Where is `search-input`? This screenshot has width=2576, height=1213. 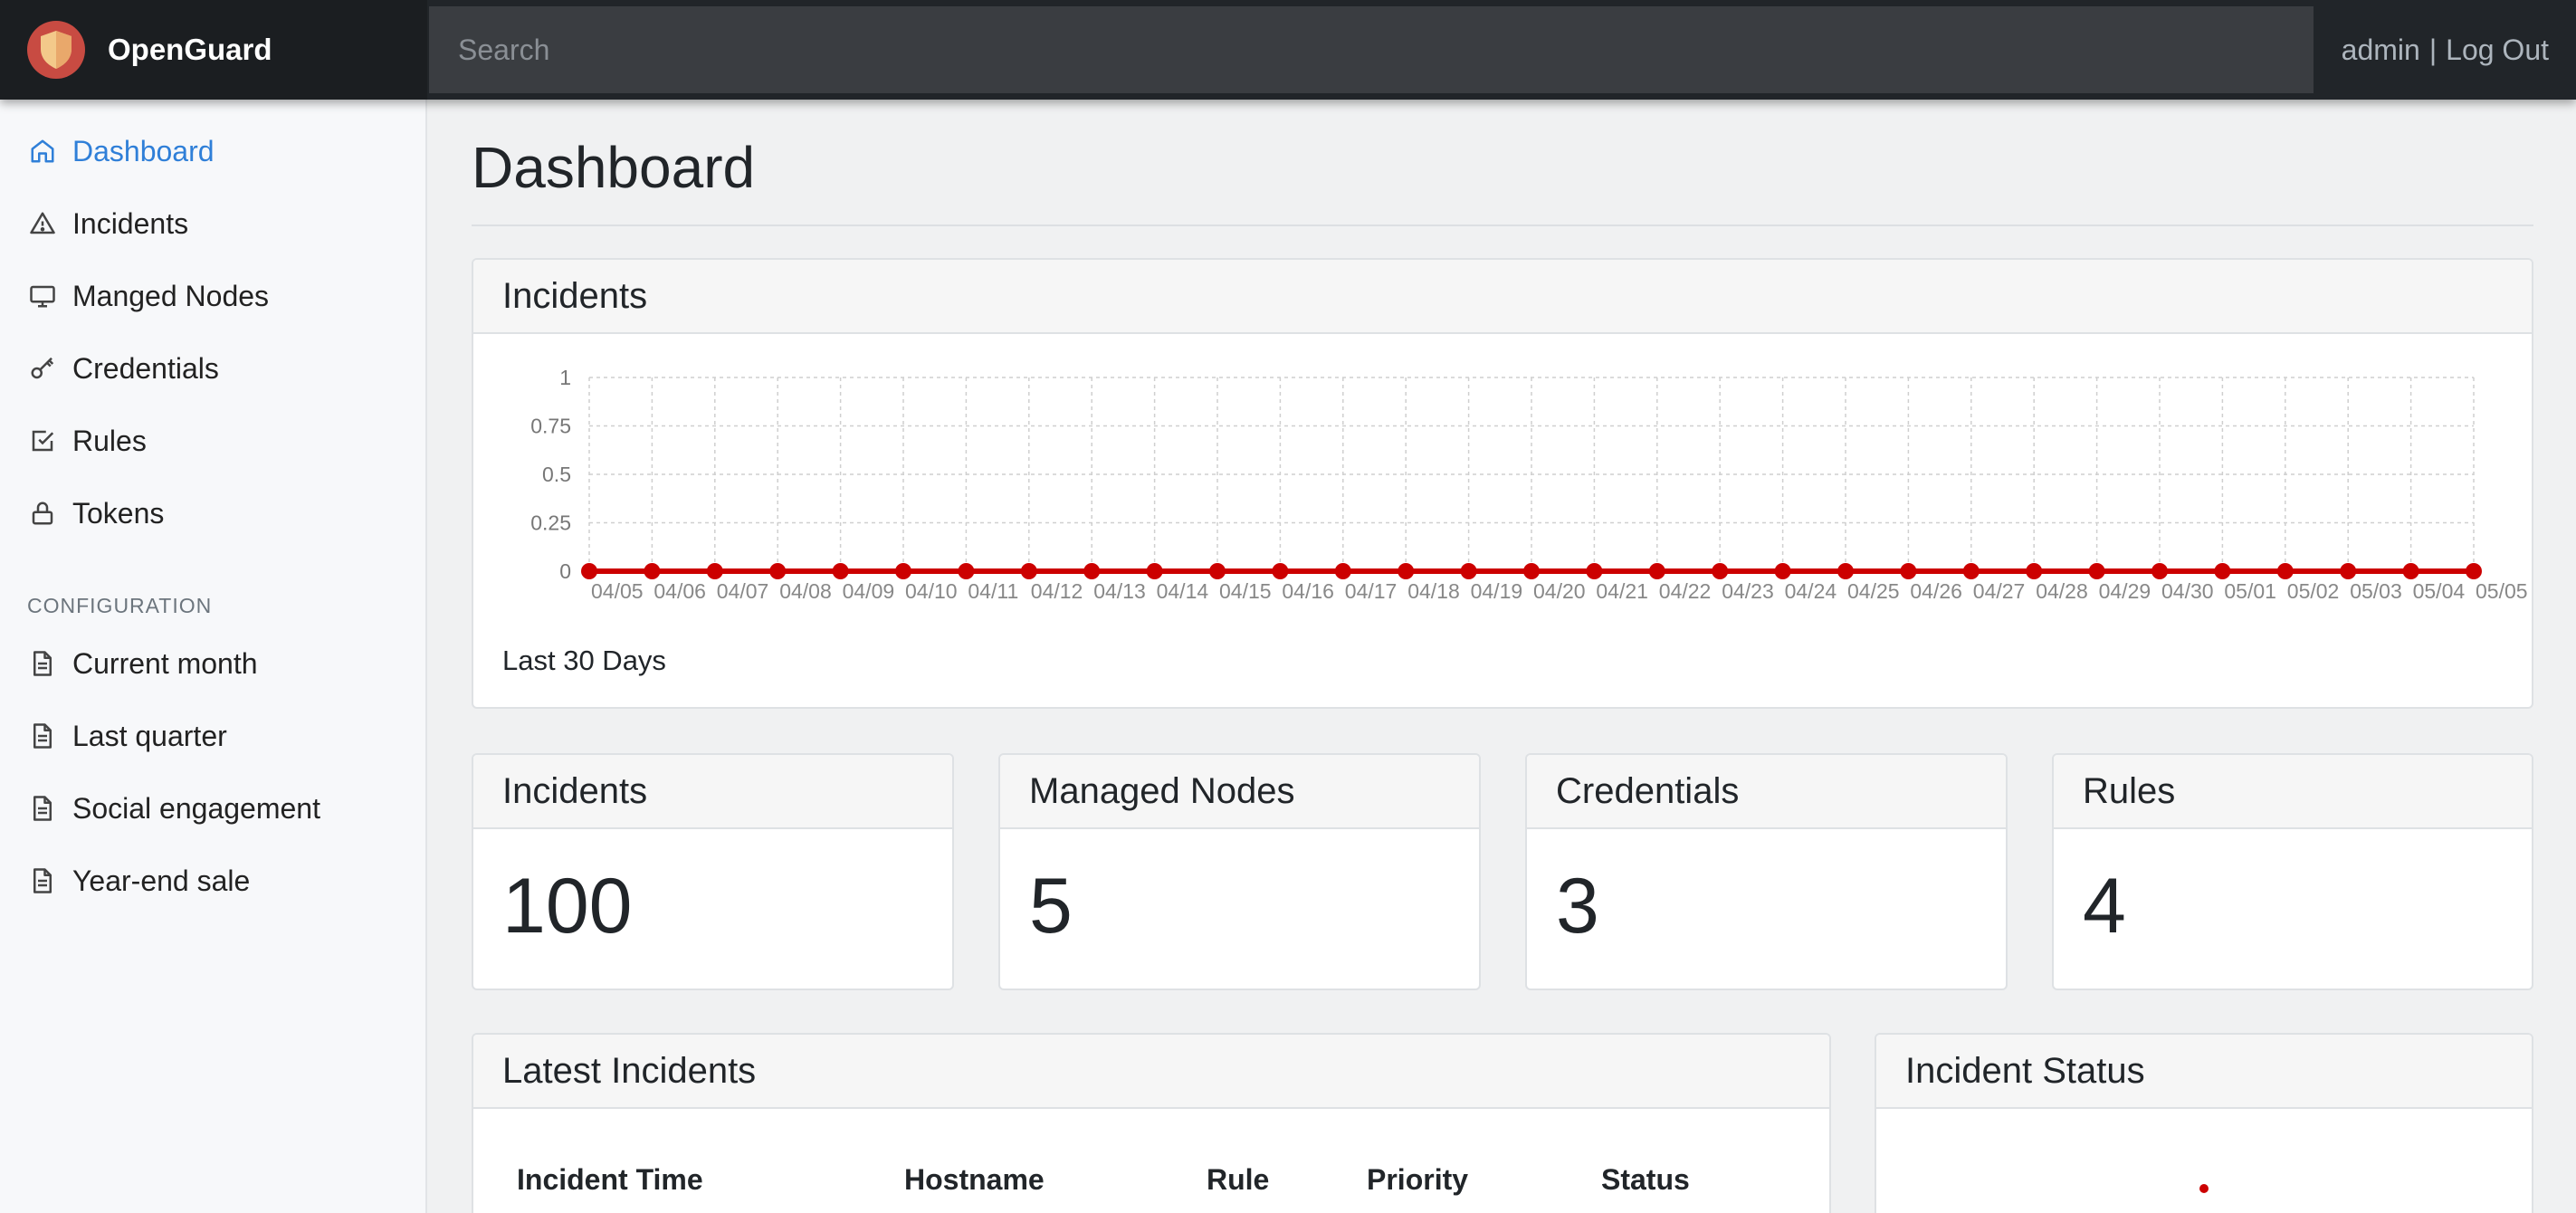 search-input is located at coordinates (1372, 49).